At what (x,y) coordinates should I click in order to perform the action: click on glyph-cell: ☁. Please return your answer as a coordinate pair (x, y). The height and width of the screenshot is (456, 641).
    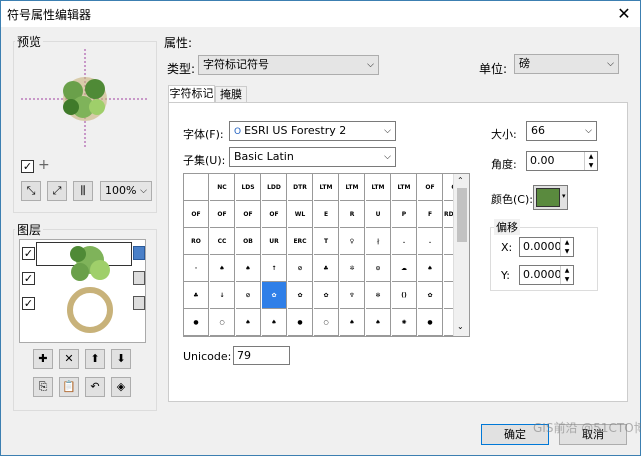
    Looking at the image, I should click on (404, 268).